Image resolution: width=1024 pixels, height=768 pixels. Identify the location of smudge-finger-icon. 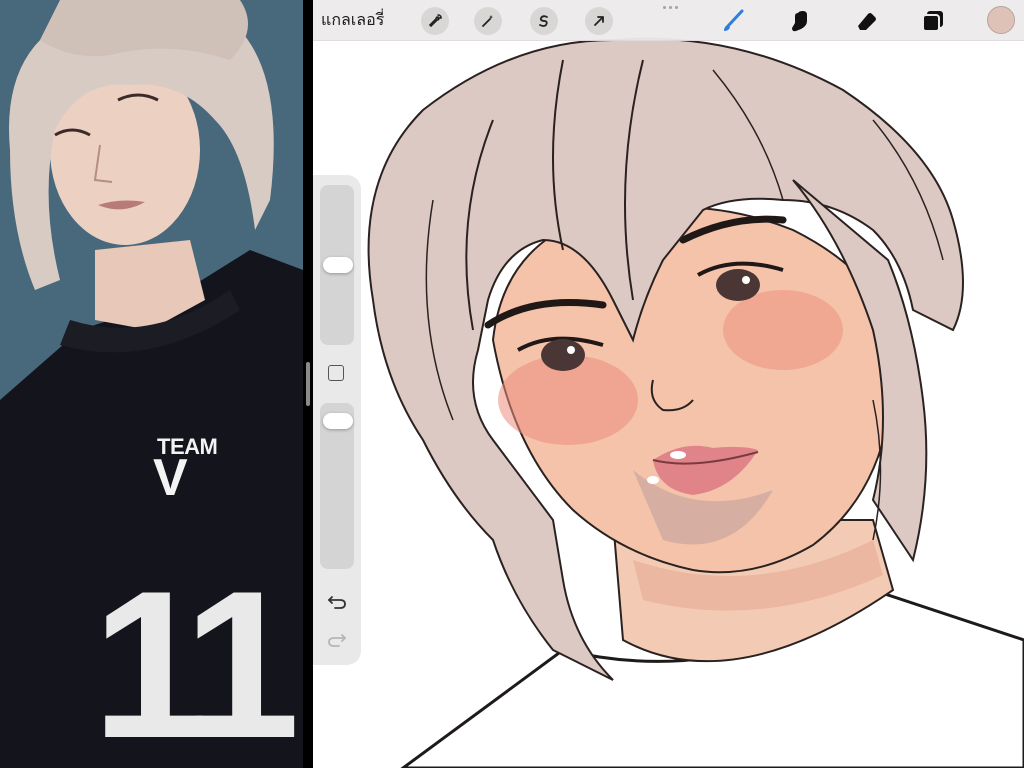
(799, 21).